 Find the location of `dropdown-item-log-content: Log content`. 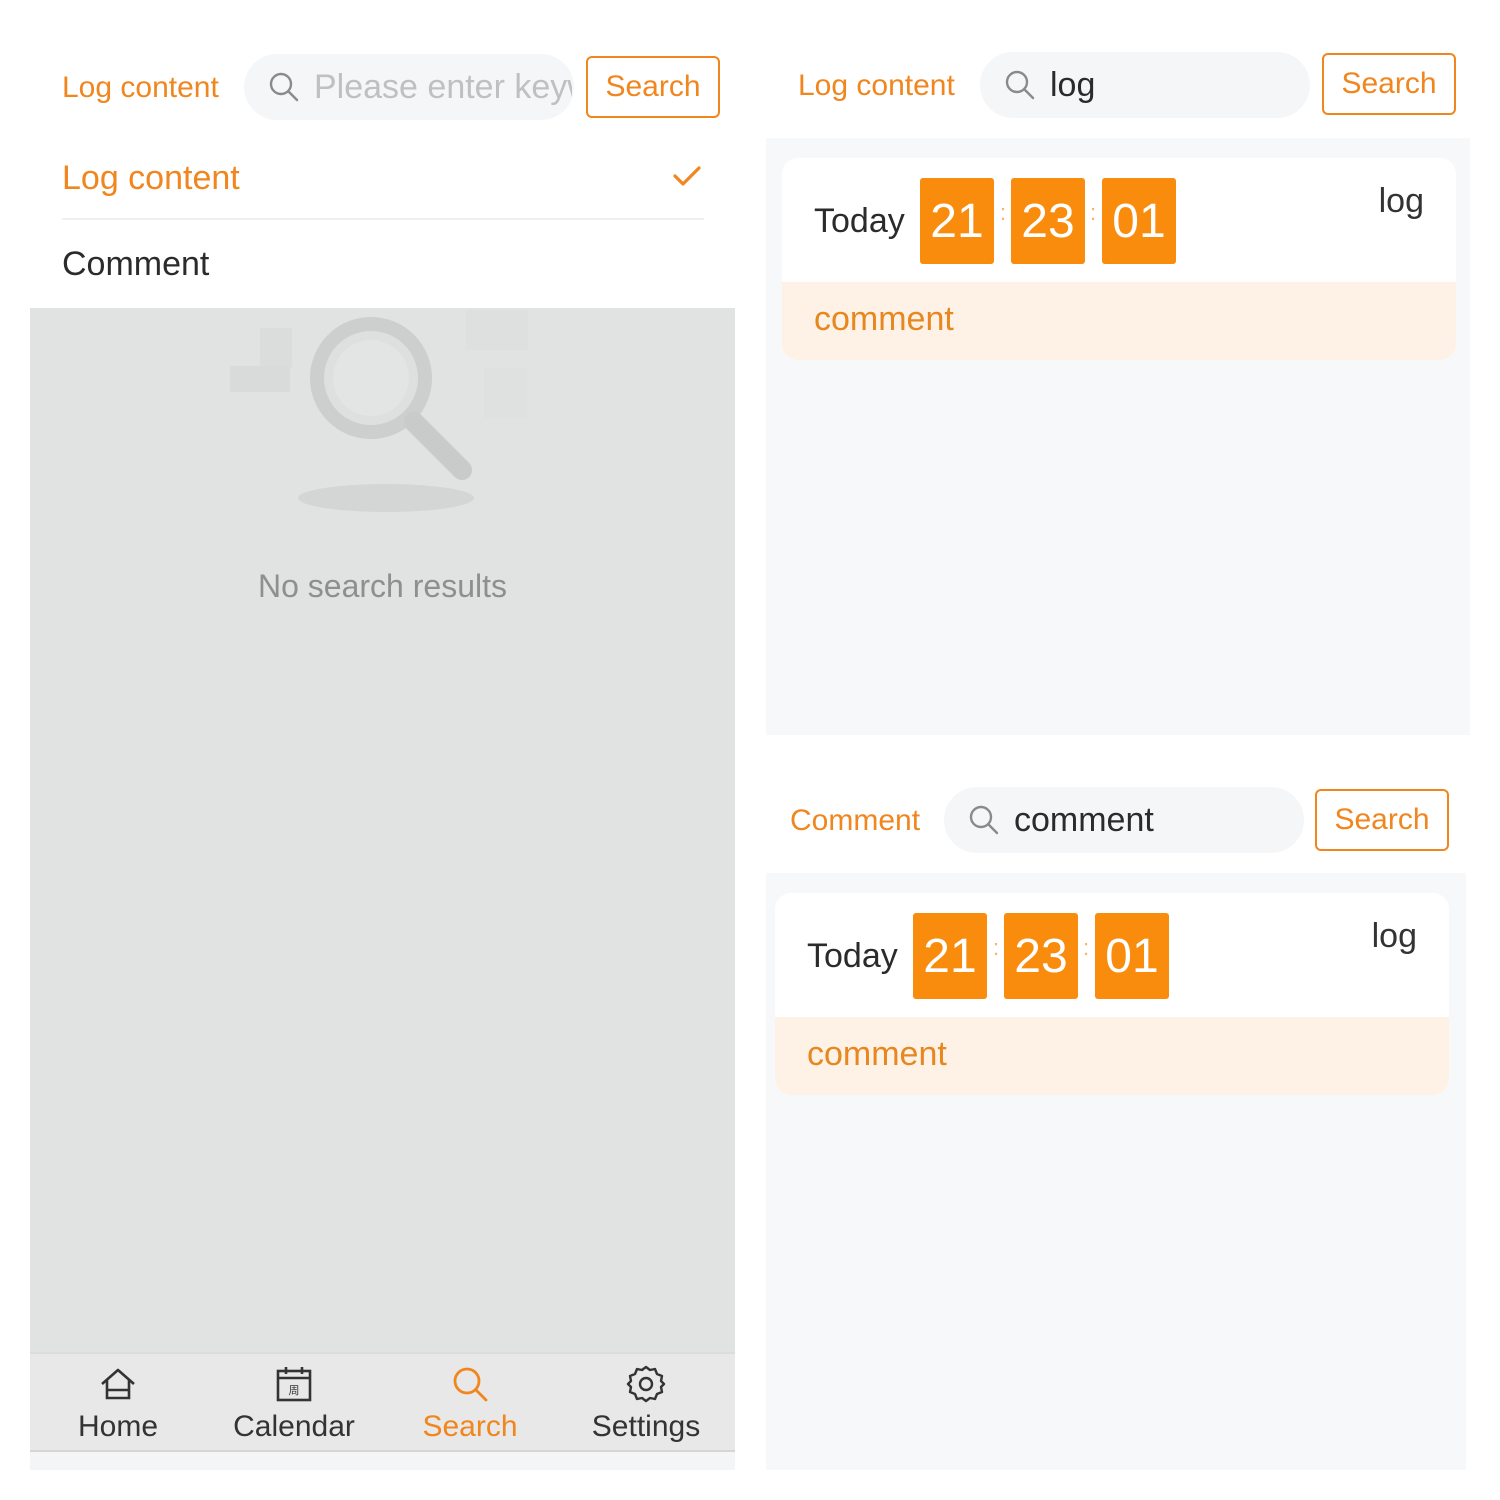

dropdown-item-log-content: Log content is located at coordinates (151, 178).